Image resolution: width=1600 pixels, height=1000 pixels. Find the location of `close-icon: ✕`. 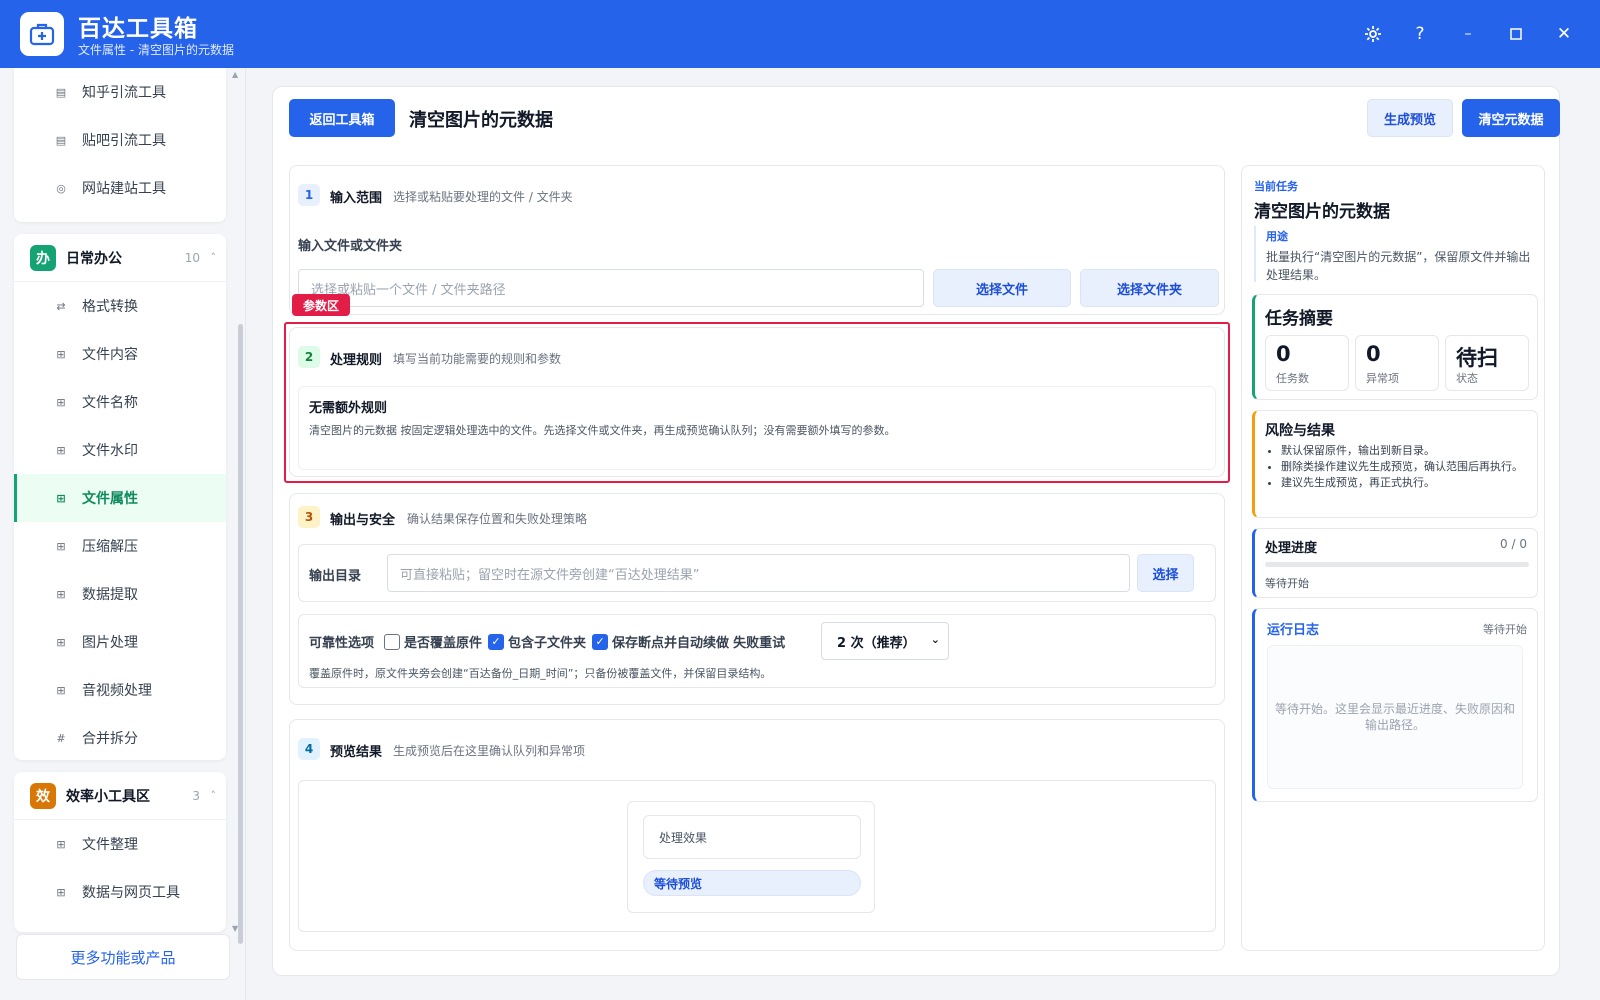

close-icon: ✕ is located at coordinates (1564, 34).